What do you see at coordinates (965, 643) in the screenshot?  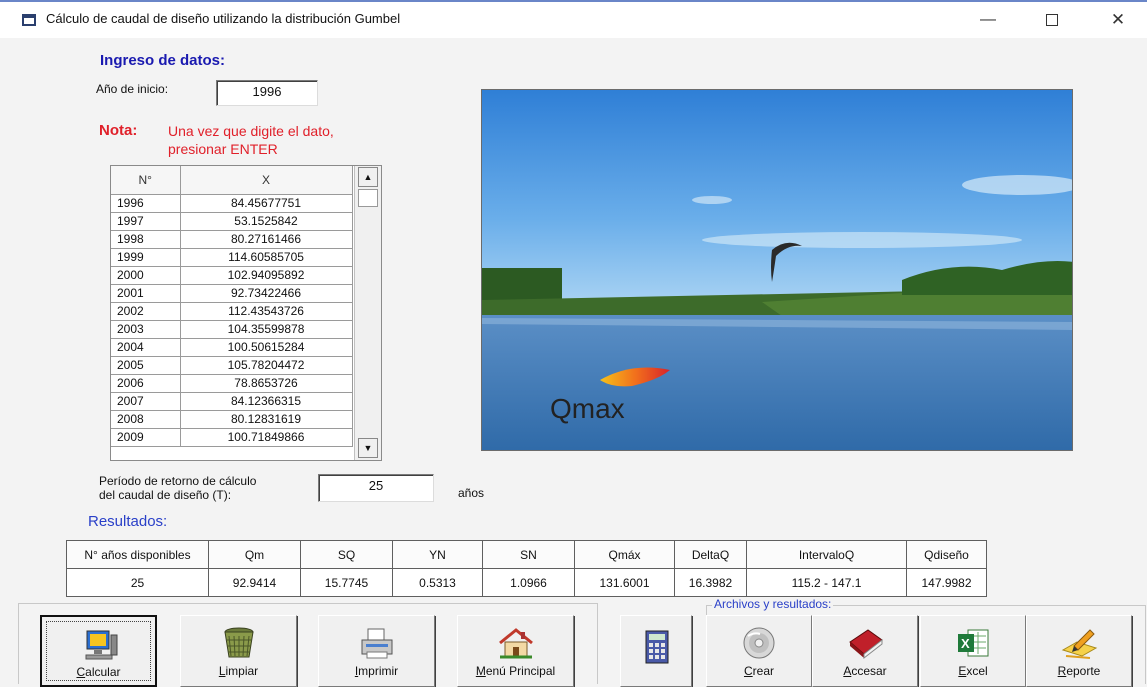 I see `svg-text: X` at bounding box center [965, 643].